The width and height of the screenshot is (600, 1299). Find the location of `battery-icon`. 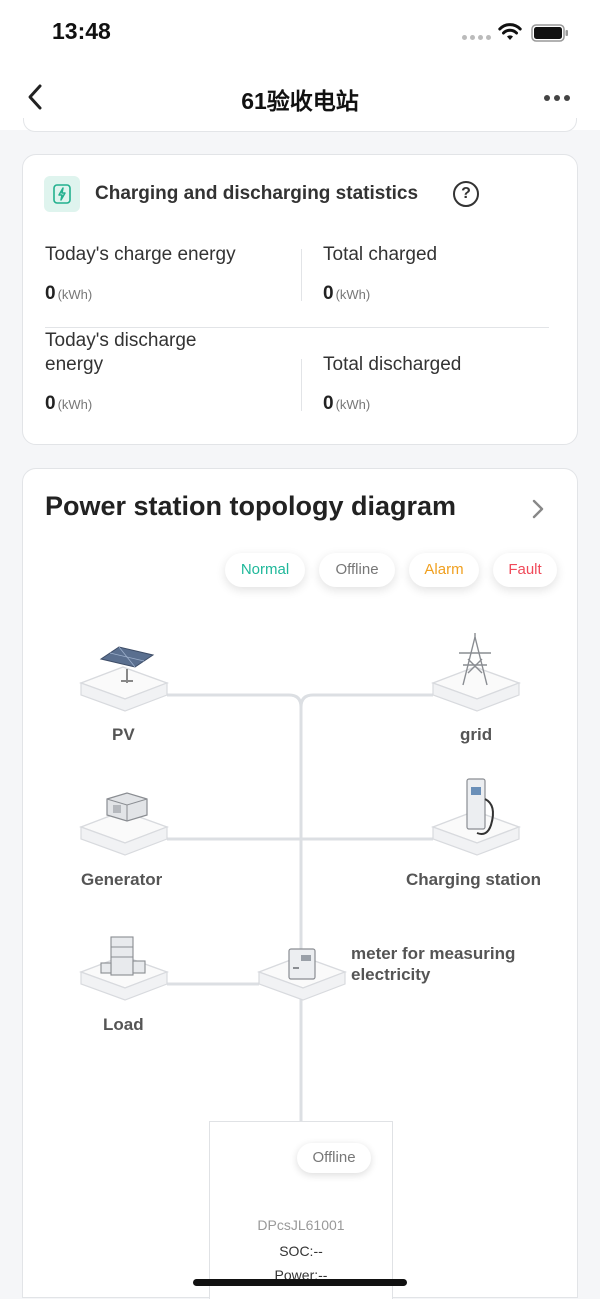

battery-icon is located at coordinates (549, 33).